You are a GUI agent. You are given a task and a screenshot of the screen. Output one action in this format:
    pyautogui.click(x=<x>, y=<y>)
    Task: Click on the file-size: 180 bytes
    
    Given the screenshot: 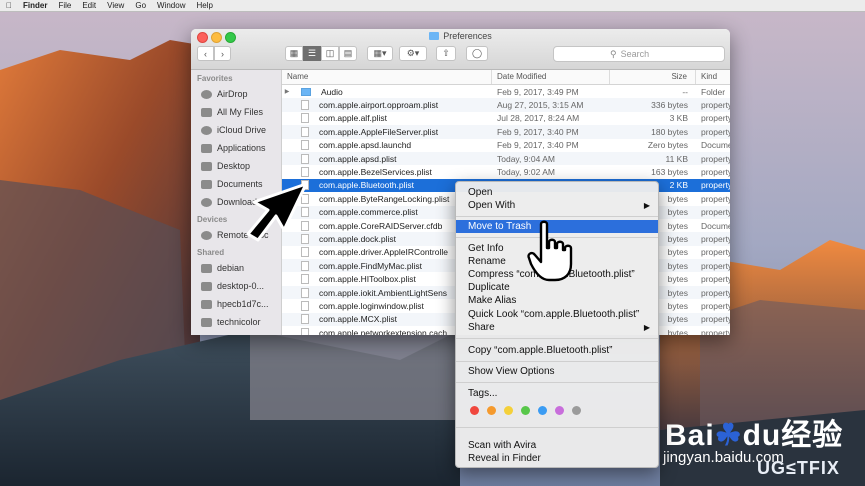 What is the action you would take?
    pyautogui.click(x=669, y=131)
    